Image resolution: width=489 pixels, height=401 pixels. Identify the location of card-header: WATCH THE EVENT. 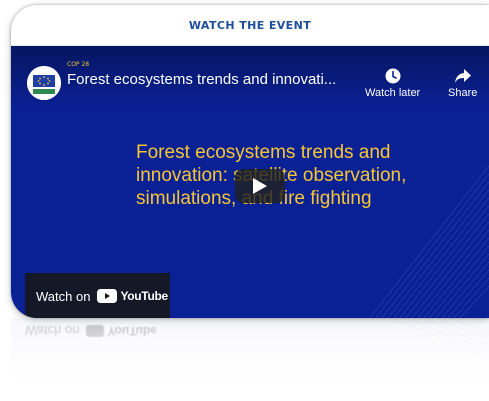
(250, 25).